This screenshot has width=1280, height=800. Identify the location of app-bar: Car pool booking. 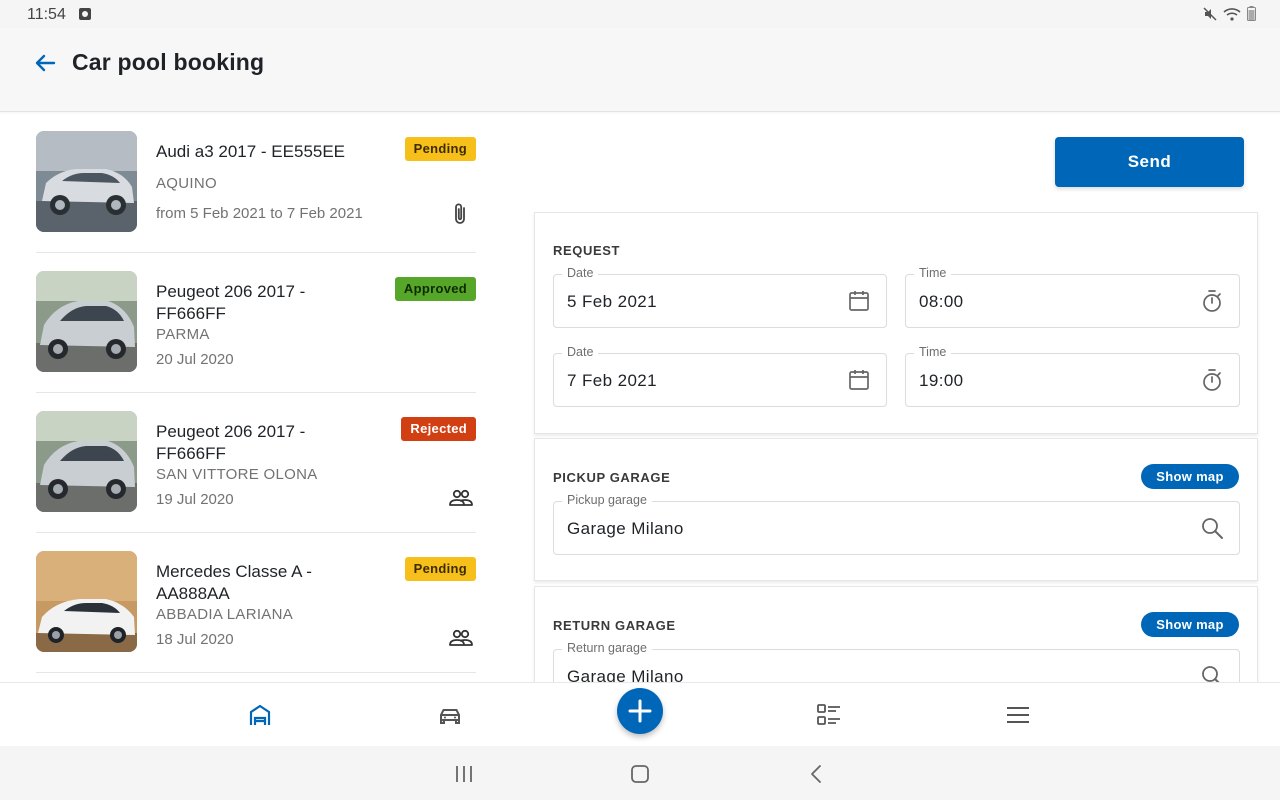
(640, 70).